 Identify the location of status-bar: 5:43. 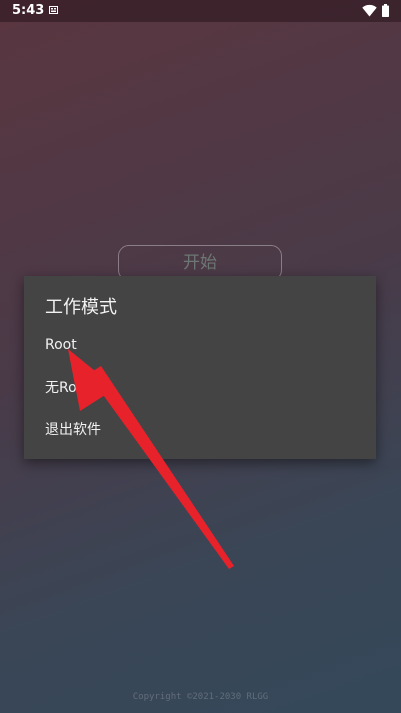
(200, 11).